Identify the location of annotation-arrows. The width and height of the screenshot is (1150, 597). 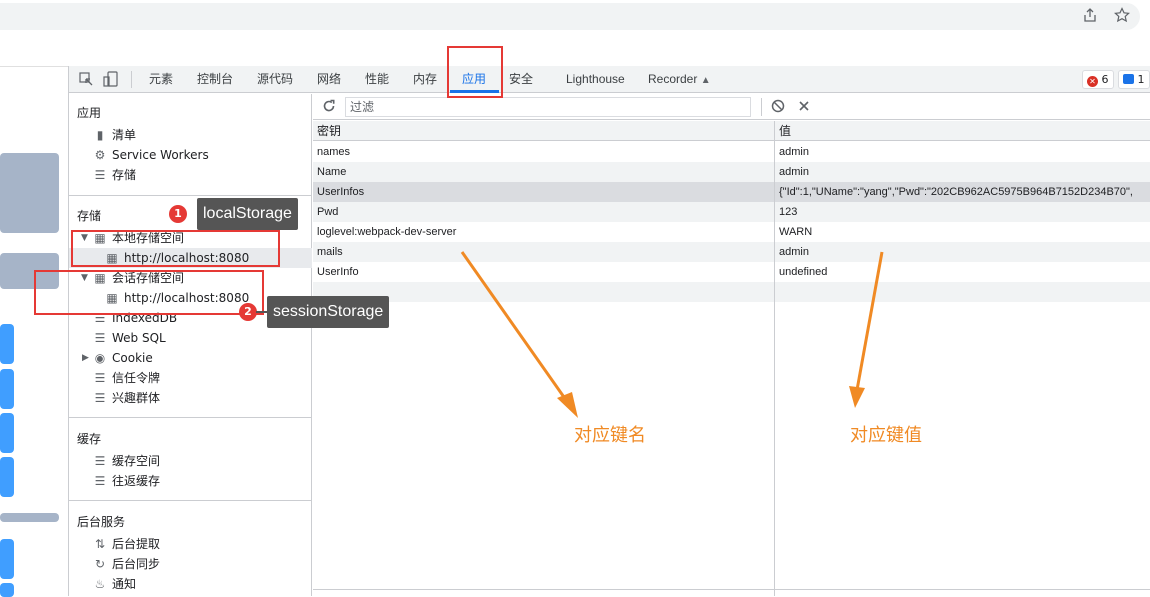
(672, 334).